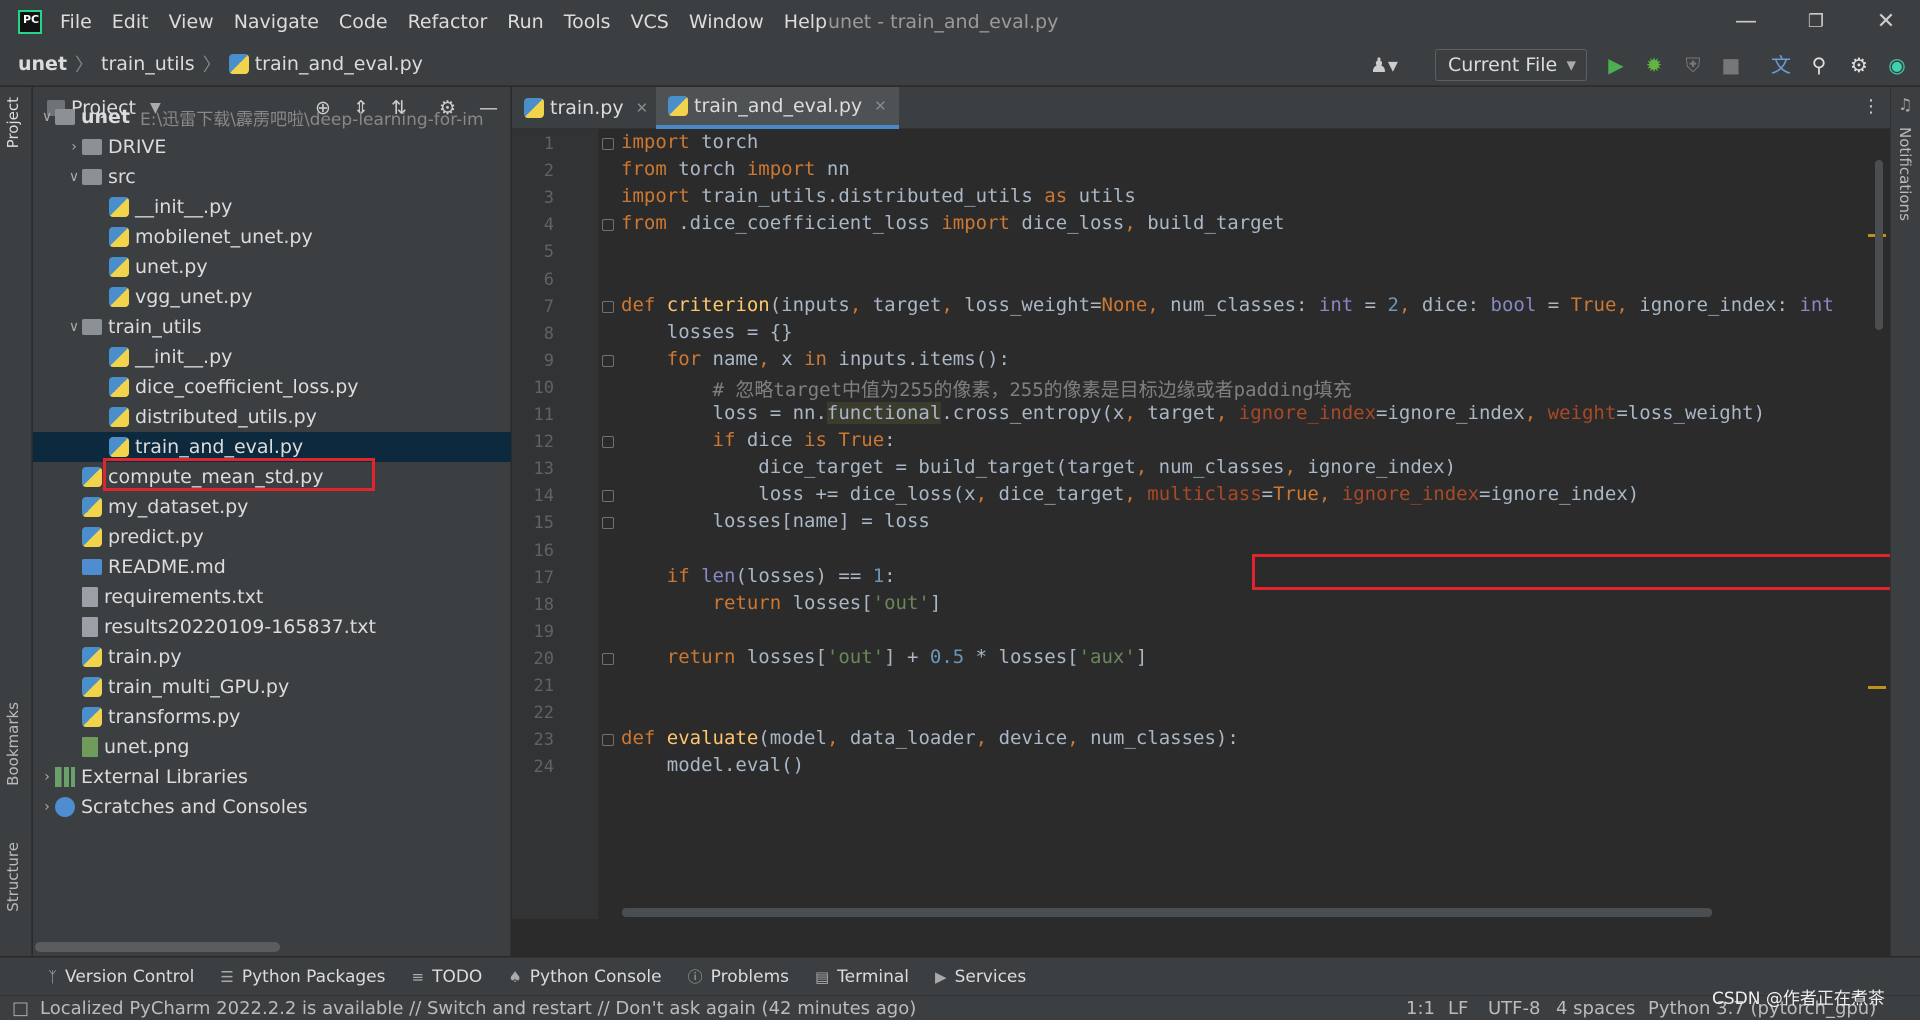  Describe the element at coordinates (272, 807) in the screenshot. I see `tree-item: › Scratches and Consoles` at that location.